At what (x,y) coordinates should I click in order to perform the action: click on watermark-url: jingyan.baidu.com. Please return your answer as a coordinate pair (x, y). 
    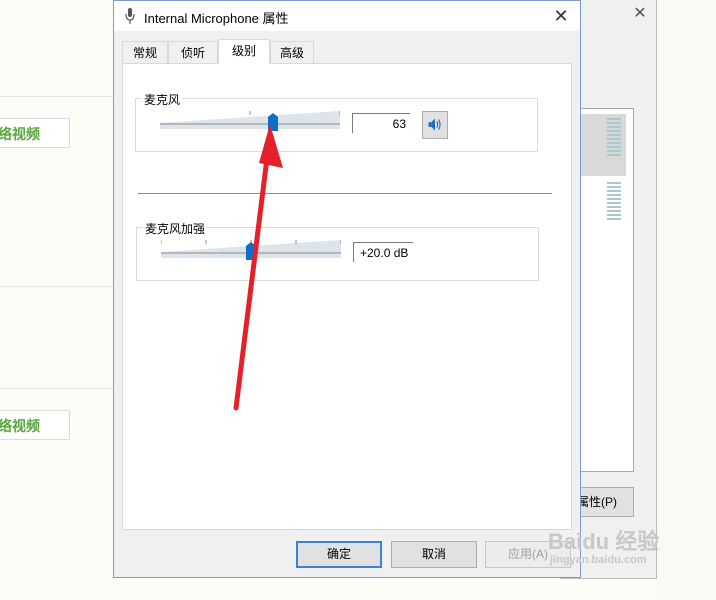
    Looking at the image, I should click on (598, 560).